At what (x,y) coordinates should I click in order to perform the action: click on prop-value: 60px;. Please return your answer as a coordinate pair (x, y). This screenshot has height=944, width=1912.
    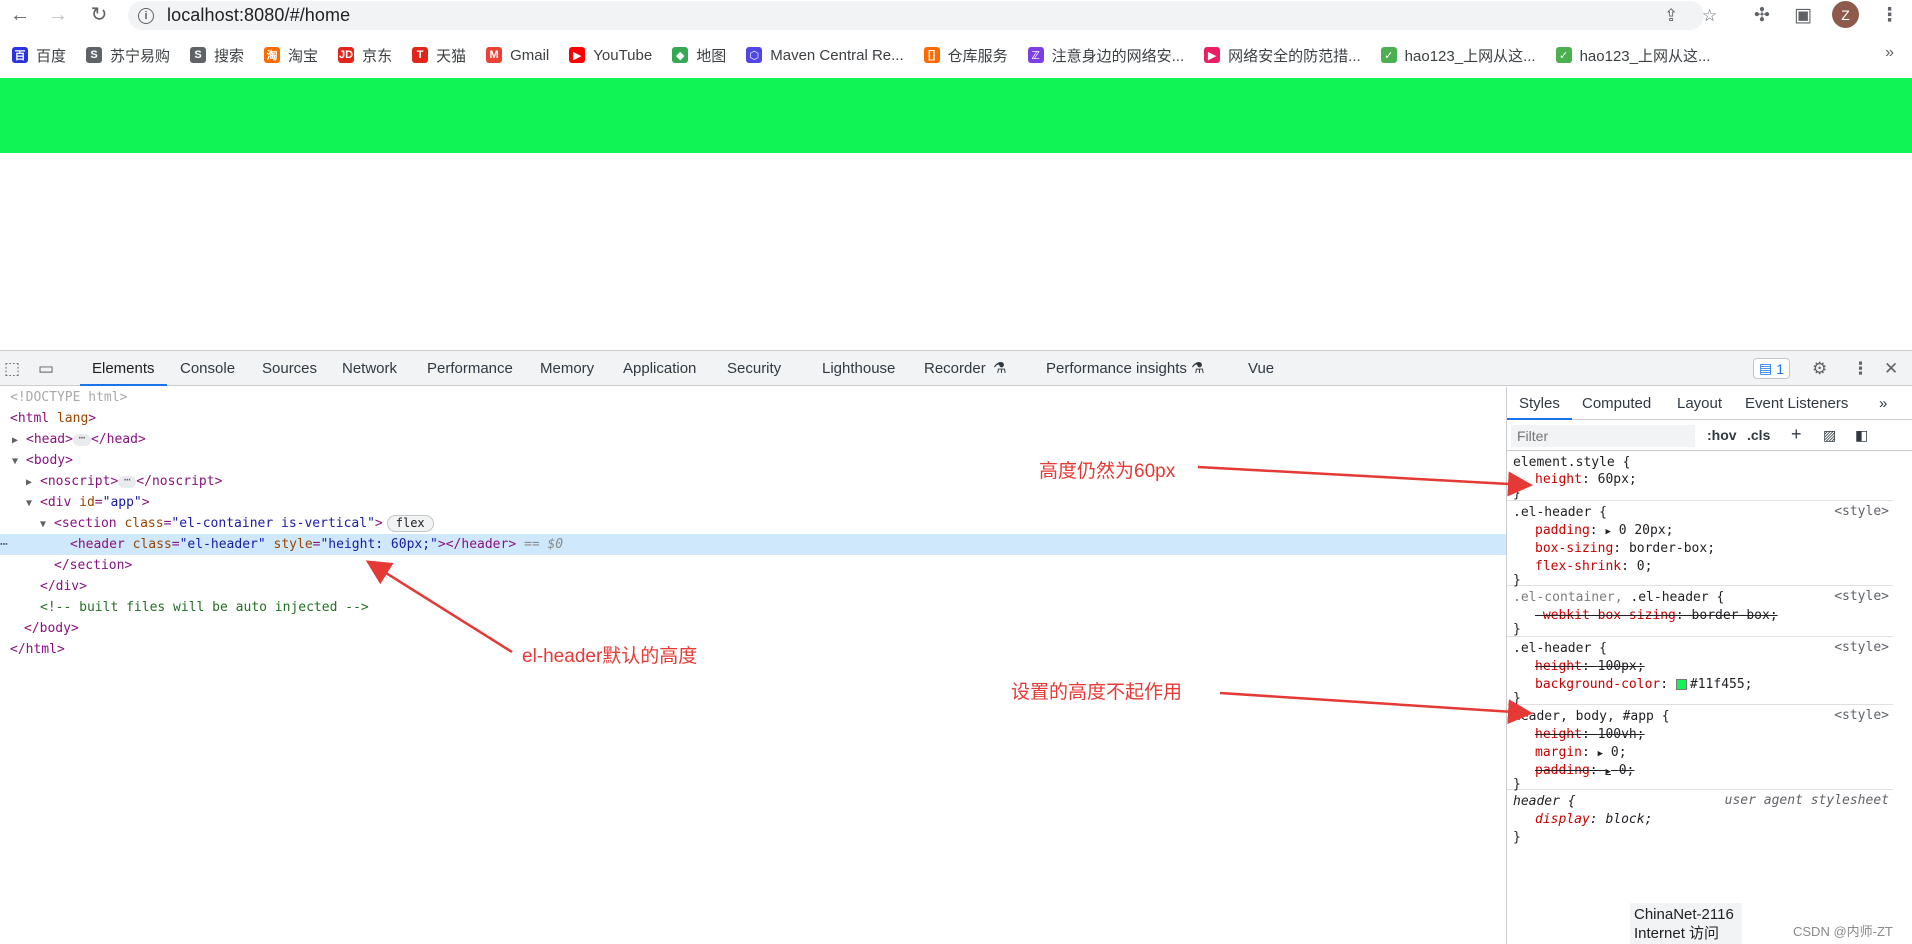
    Looking at the image, I should click on (1617, 479).